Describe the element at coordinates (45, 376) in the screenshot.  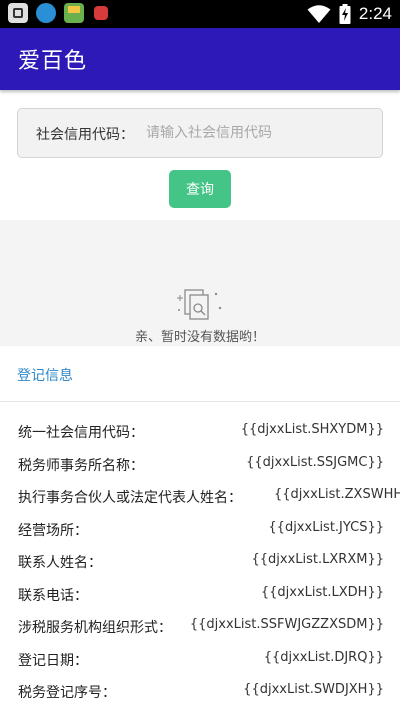
I see `section-title-registration-info: 登记信息` at that location.